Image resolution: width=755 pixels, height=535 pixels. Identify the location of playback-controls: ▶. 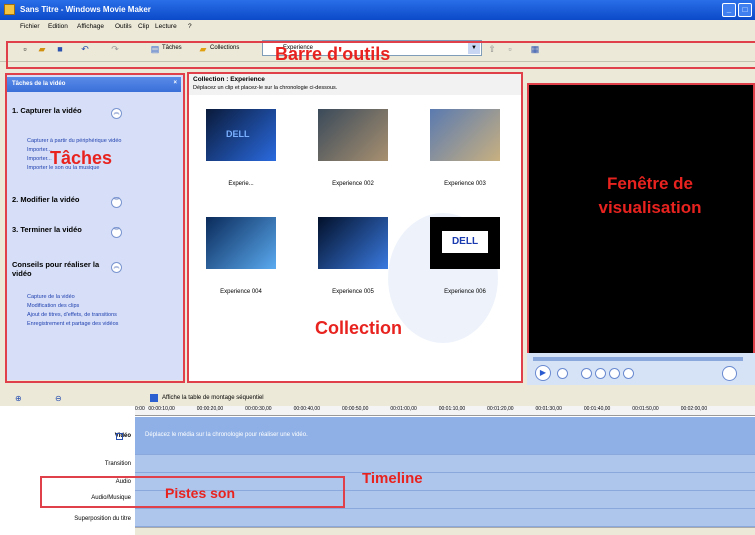
(641, 369).